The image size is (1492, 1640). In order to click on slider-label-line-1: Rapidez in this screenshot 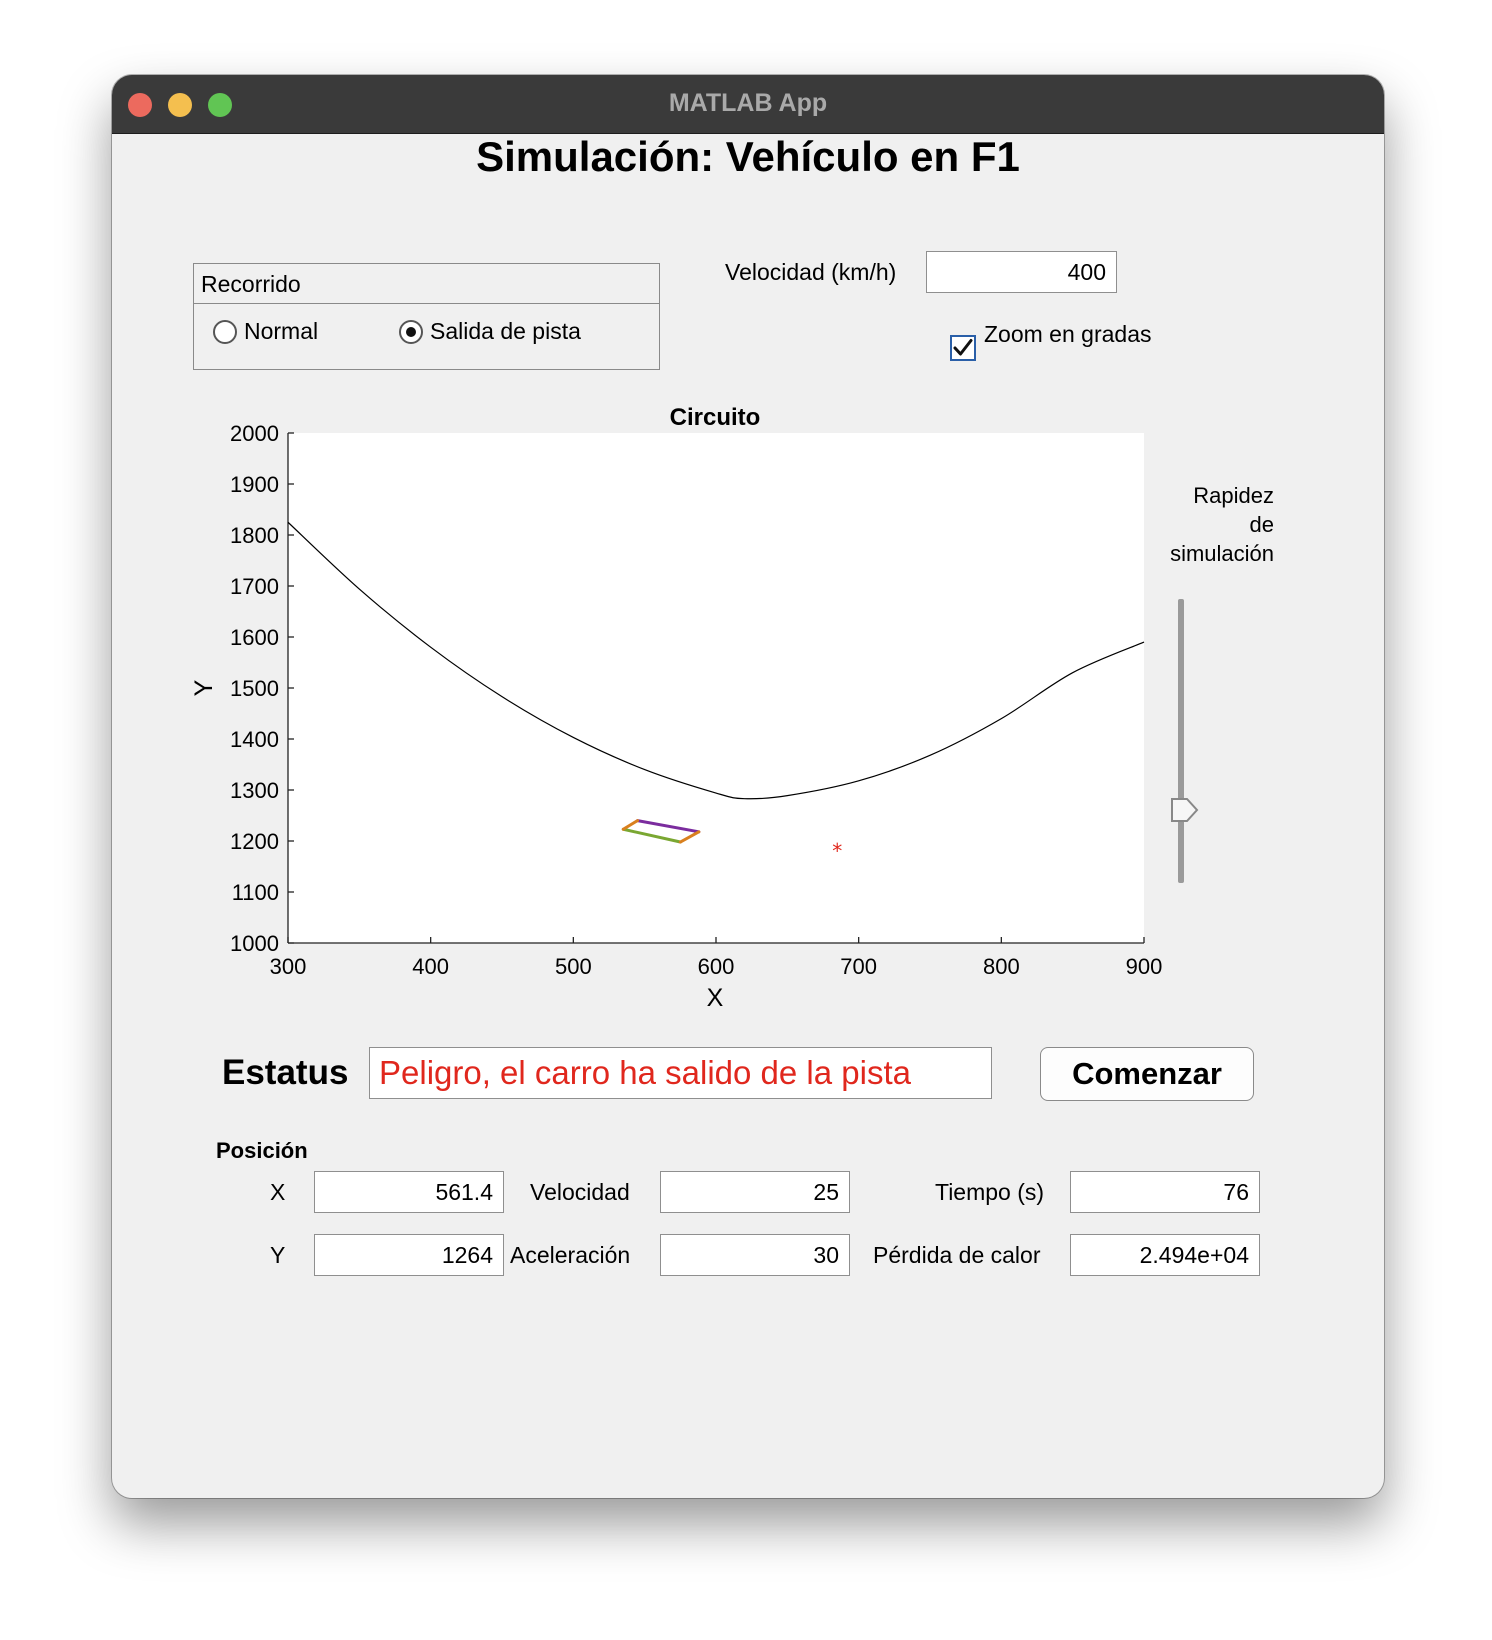, I will do `click(1233, 495)`.